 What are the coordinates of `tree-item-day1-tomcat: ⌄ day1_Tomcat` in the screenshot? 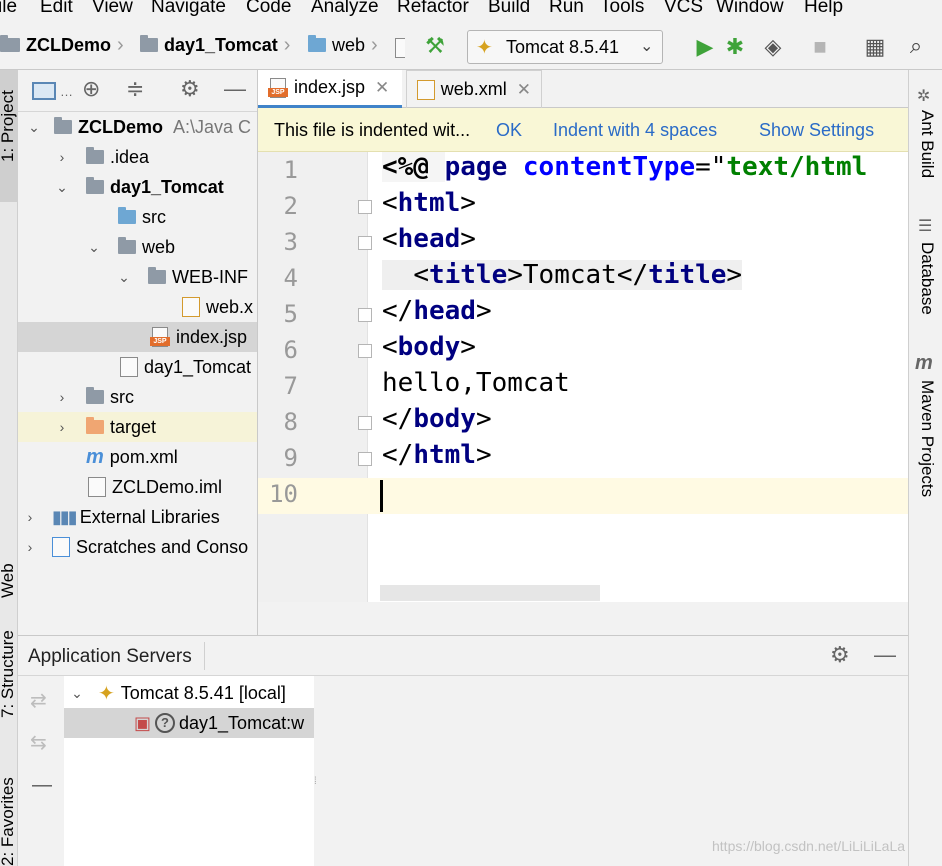 It's located at (137, 187).